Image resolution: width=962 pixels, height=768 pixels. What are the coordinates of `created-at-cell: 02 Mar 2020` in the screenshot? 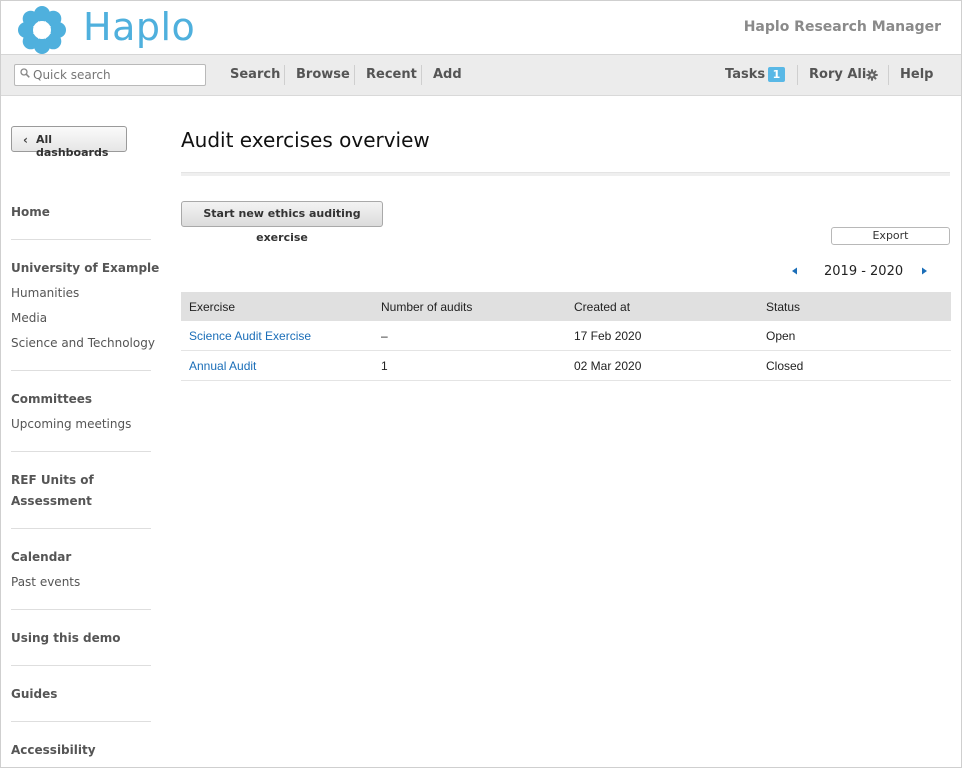 It's located at (662, 365).